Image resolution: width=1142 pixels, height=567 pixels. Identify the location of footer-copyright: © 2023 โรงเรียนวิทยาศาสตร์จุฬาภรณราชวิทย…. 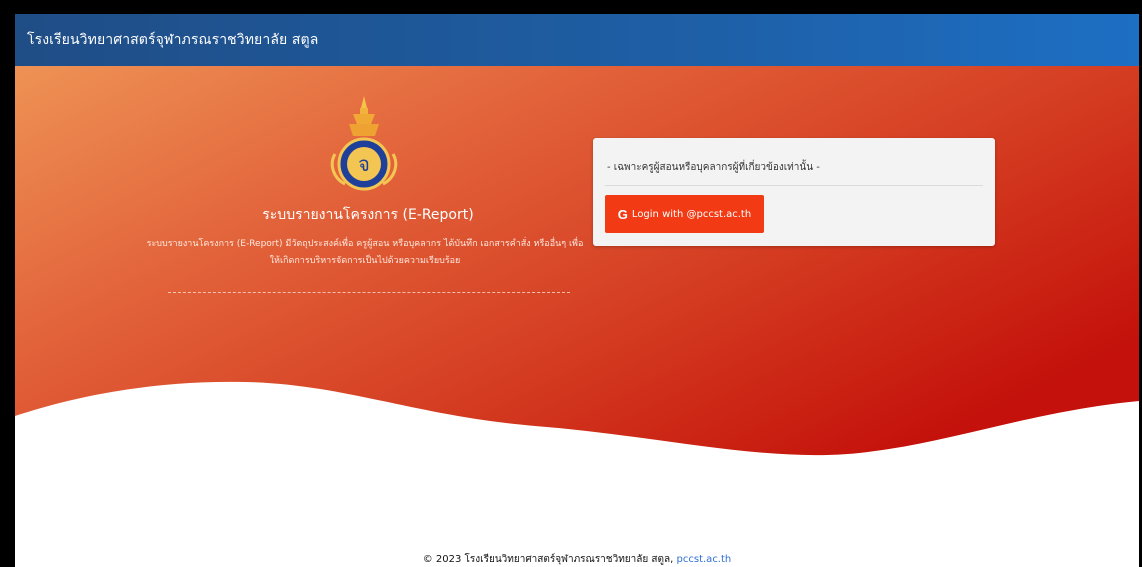
(549, 559).